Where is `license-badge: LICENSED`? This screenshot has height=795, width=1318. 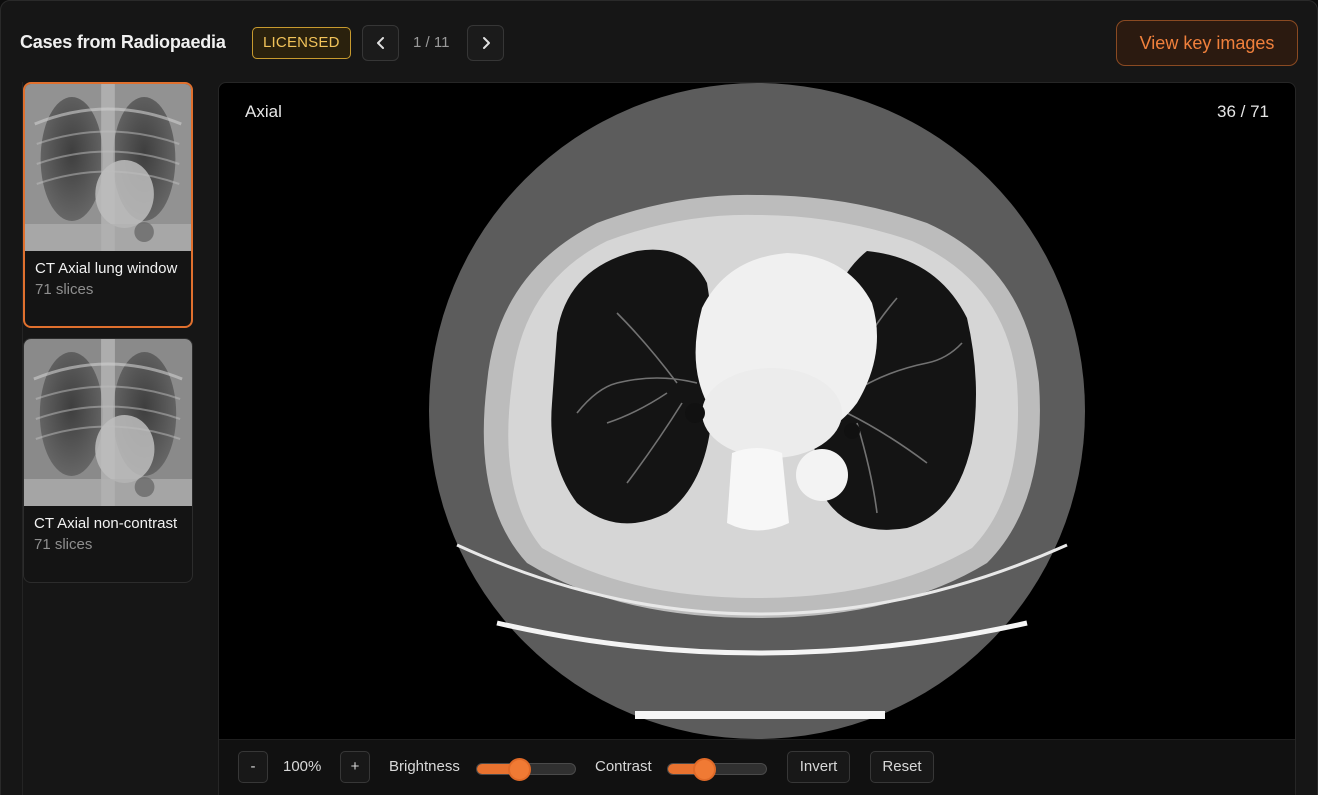
license-badge: LICENSED is located at coordinates (301, 43).